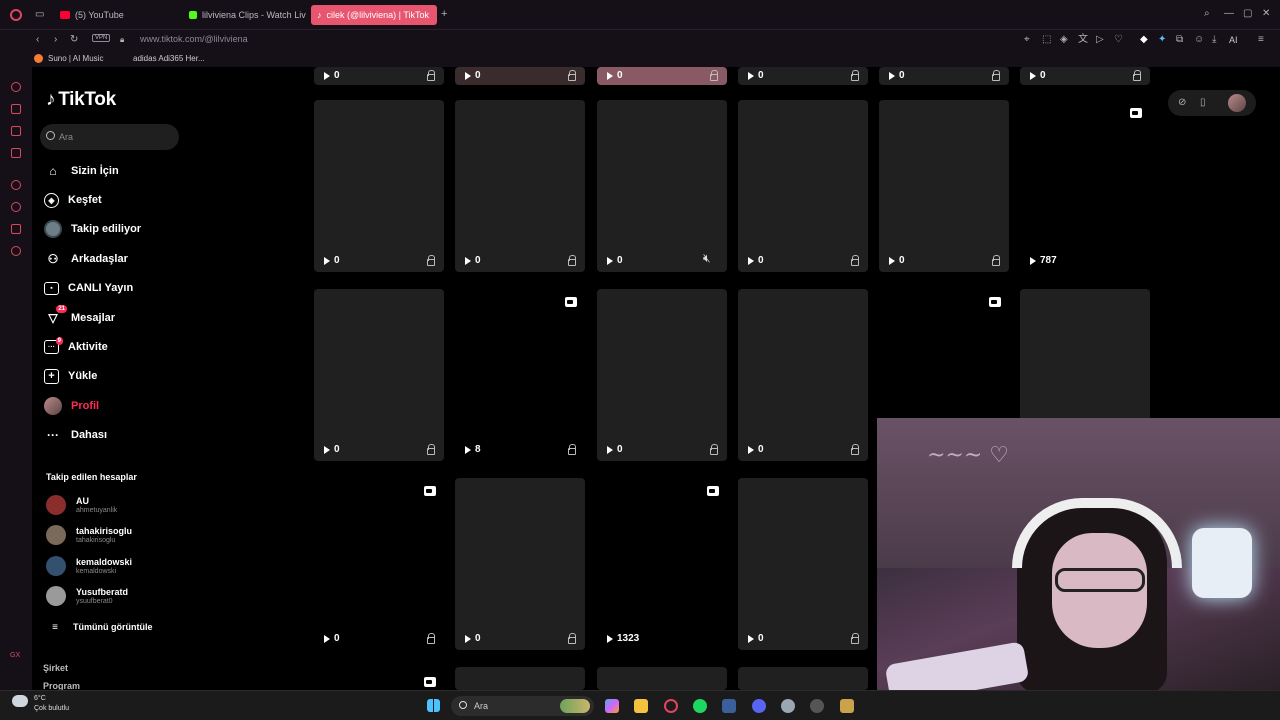 This screenshot has height=720, width=1280. Describe the element at coordinates (444, 14) in the screenshot. I see `new-tab-icon: +` at that location.